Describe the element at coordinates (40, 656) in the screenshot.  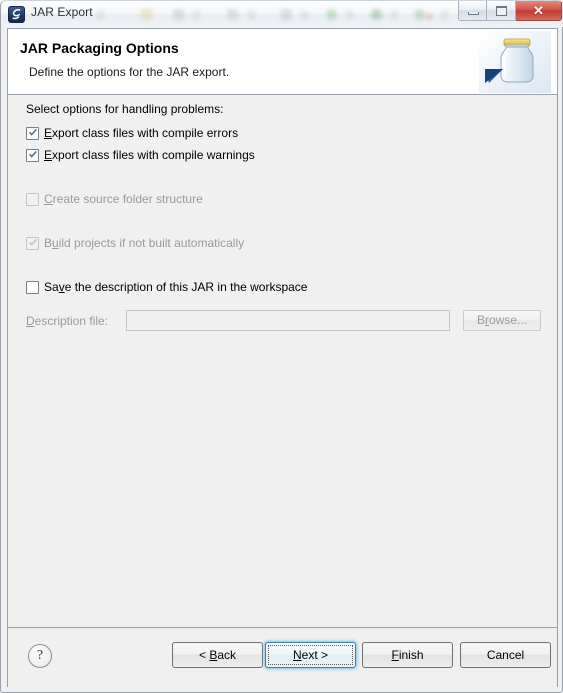
I see `help-button: ?` at that location.